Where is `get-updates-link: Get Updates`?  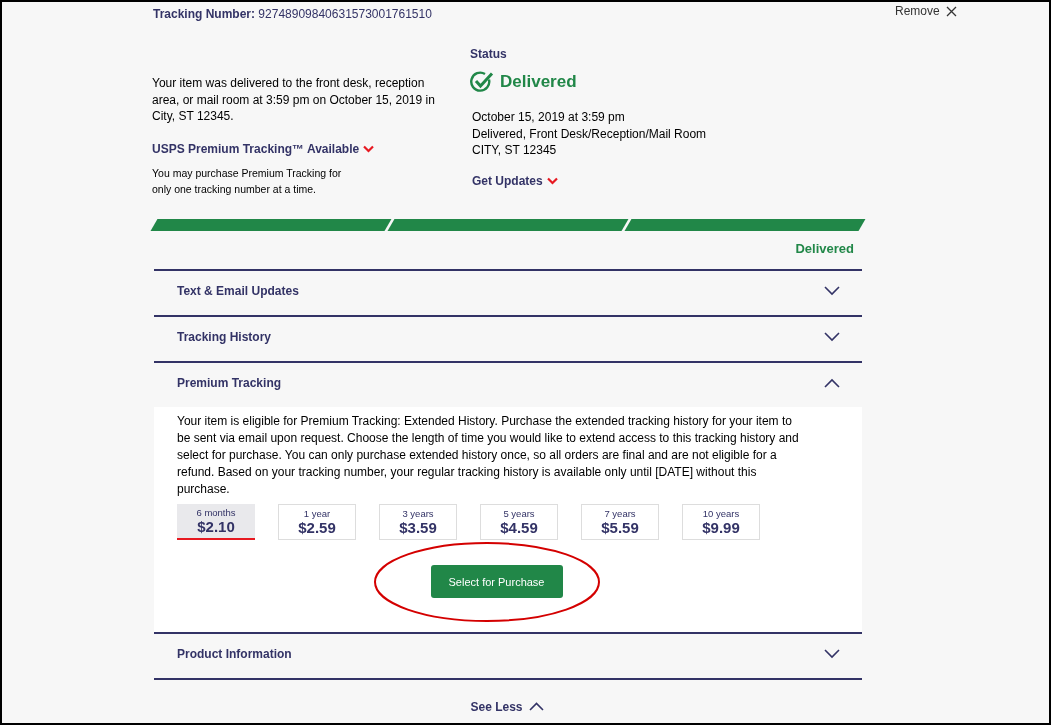 get-updates-link: Get Updates is located at coordinates (515, 180).